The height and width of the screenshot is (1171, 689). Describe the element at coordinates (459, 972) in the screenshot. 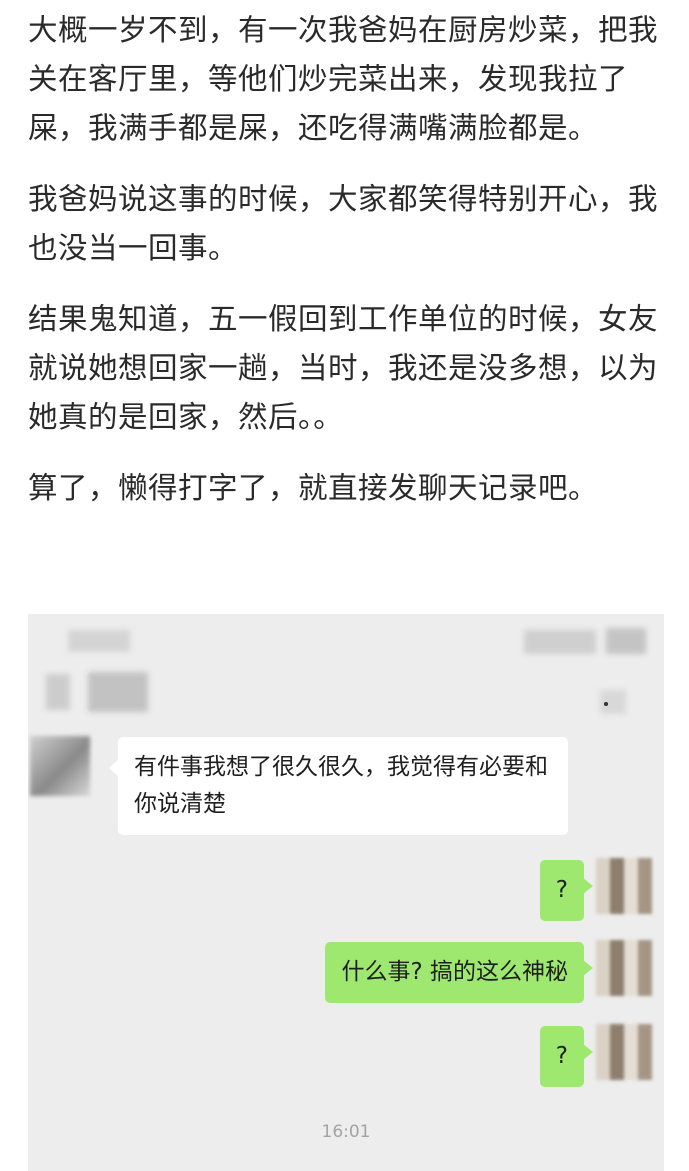

I see `outgoing-message-bubble: 什么事? 搞的这么神秘` at that location.